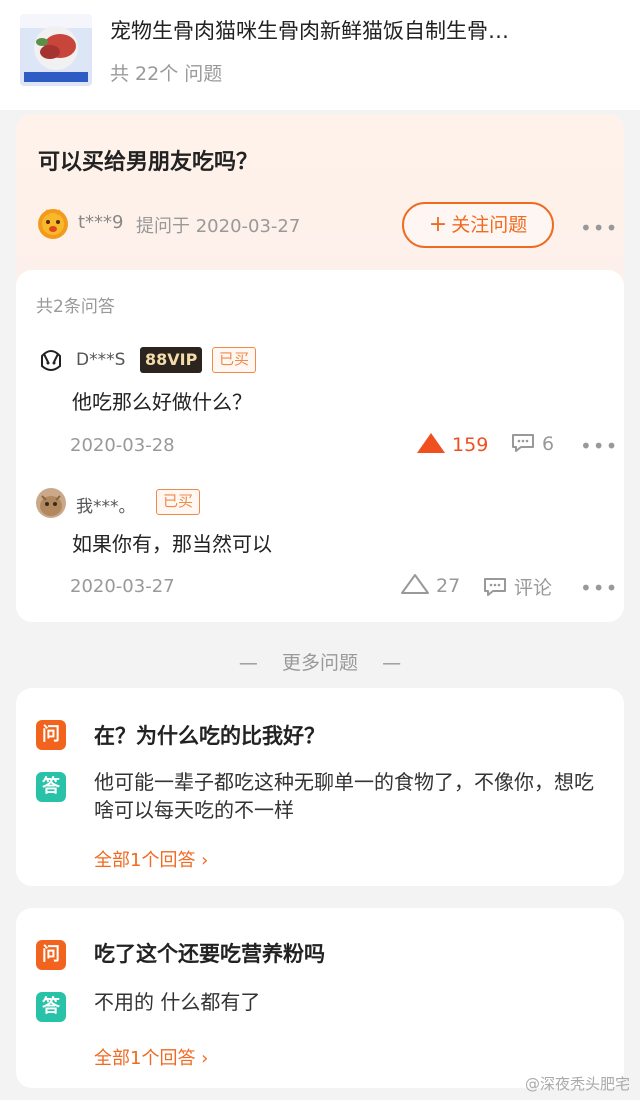 The width and height of the screenshot is (640, 1100). Describe the element at coordinates (438, 224) in the screenshot. I see `plus-icon: +` at that location.